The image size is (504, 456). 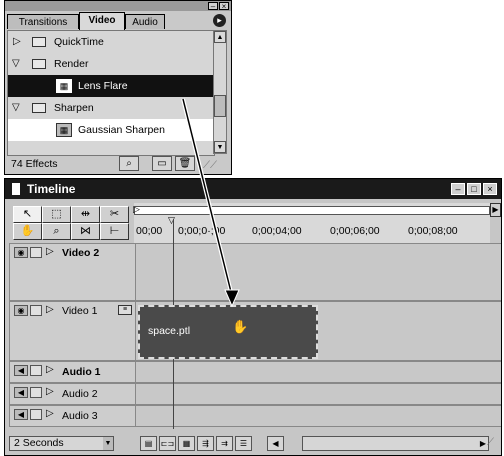 I want to click on trash-icon: 🗑, so click(x=185, y=163).